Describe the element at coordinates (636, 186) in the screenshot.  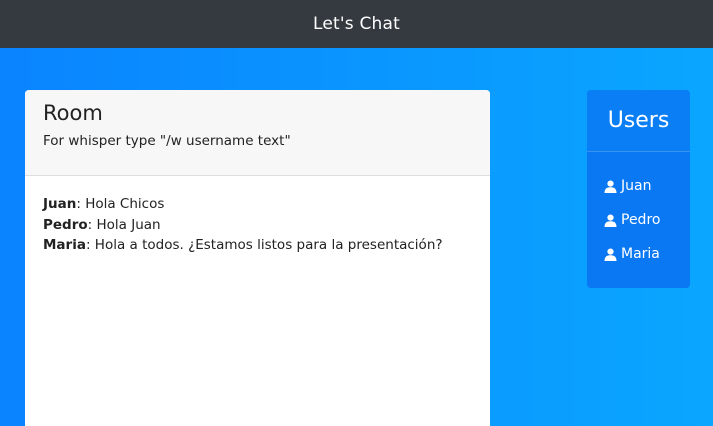
I see `user-name: Juan` at that location.